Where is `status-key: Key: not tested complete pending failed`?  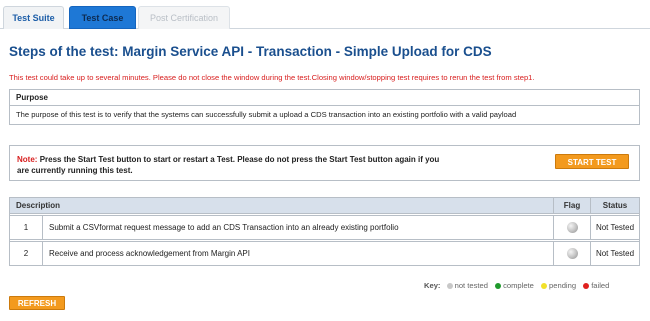 status-key: Key: not tested complete pending failed is located at coordinates (519, 285).